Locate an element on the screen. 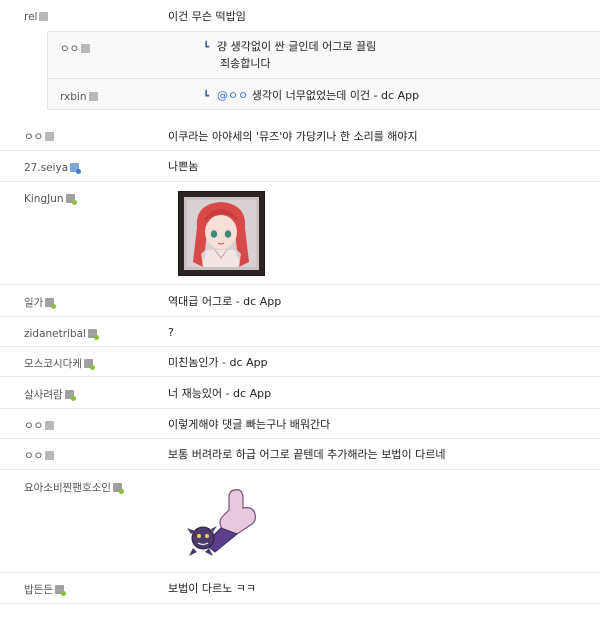 The image size is (600, 625). comment-text: 보통 버려라로 하급 어그로 끝텐데 추가해라는 보법이 다르네 is located at coordinates (307, 454).